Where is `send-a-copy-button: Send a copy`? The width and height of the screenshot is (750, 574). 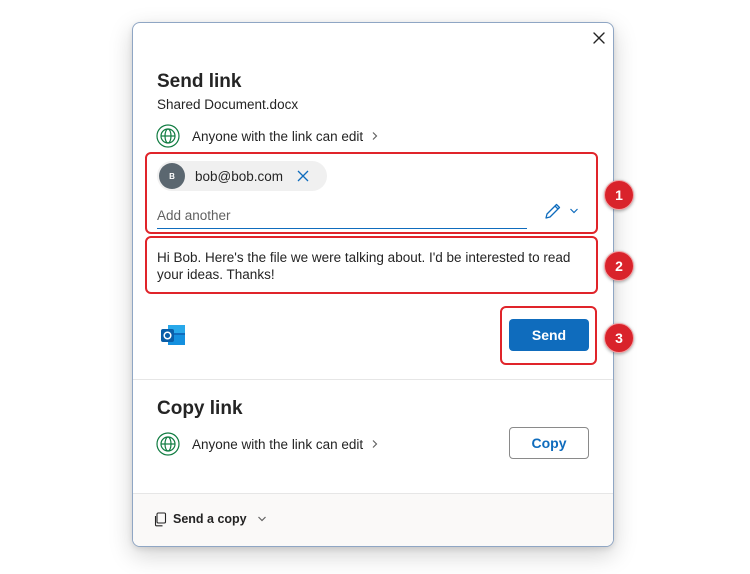
send-a-copy-button: Send a copy is located at coordinates (210, 519).